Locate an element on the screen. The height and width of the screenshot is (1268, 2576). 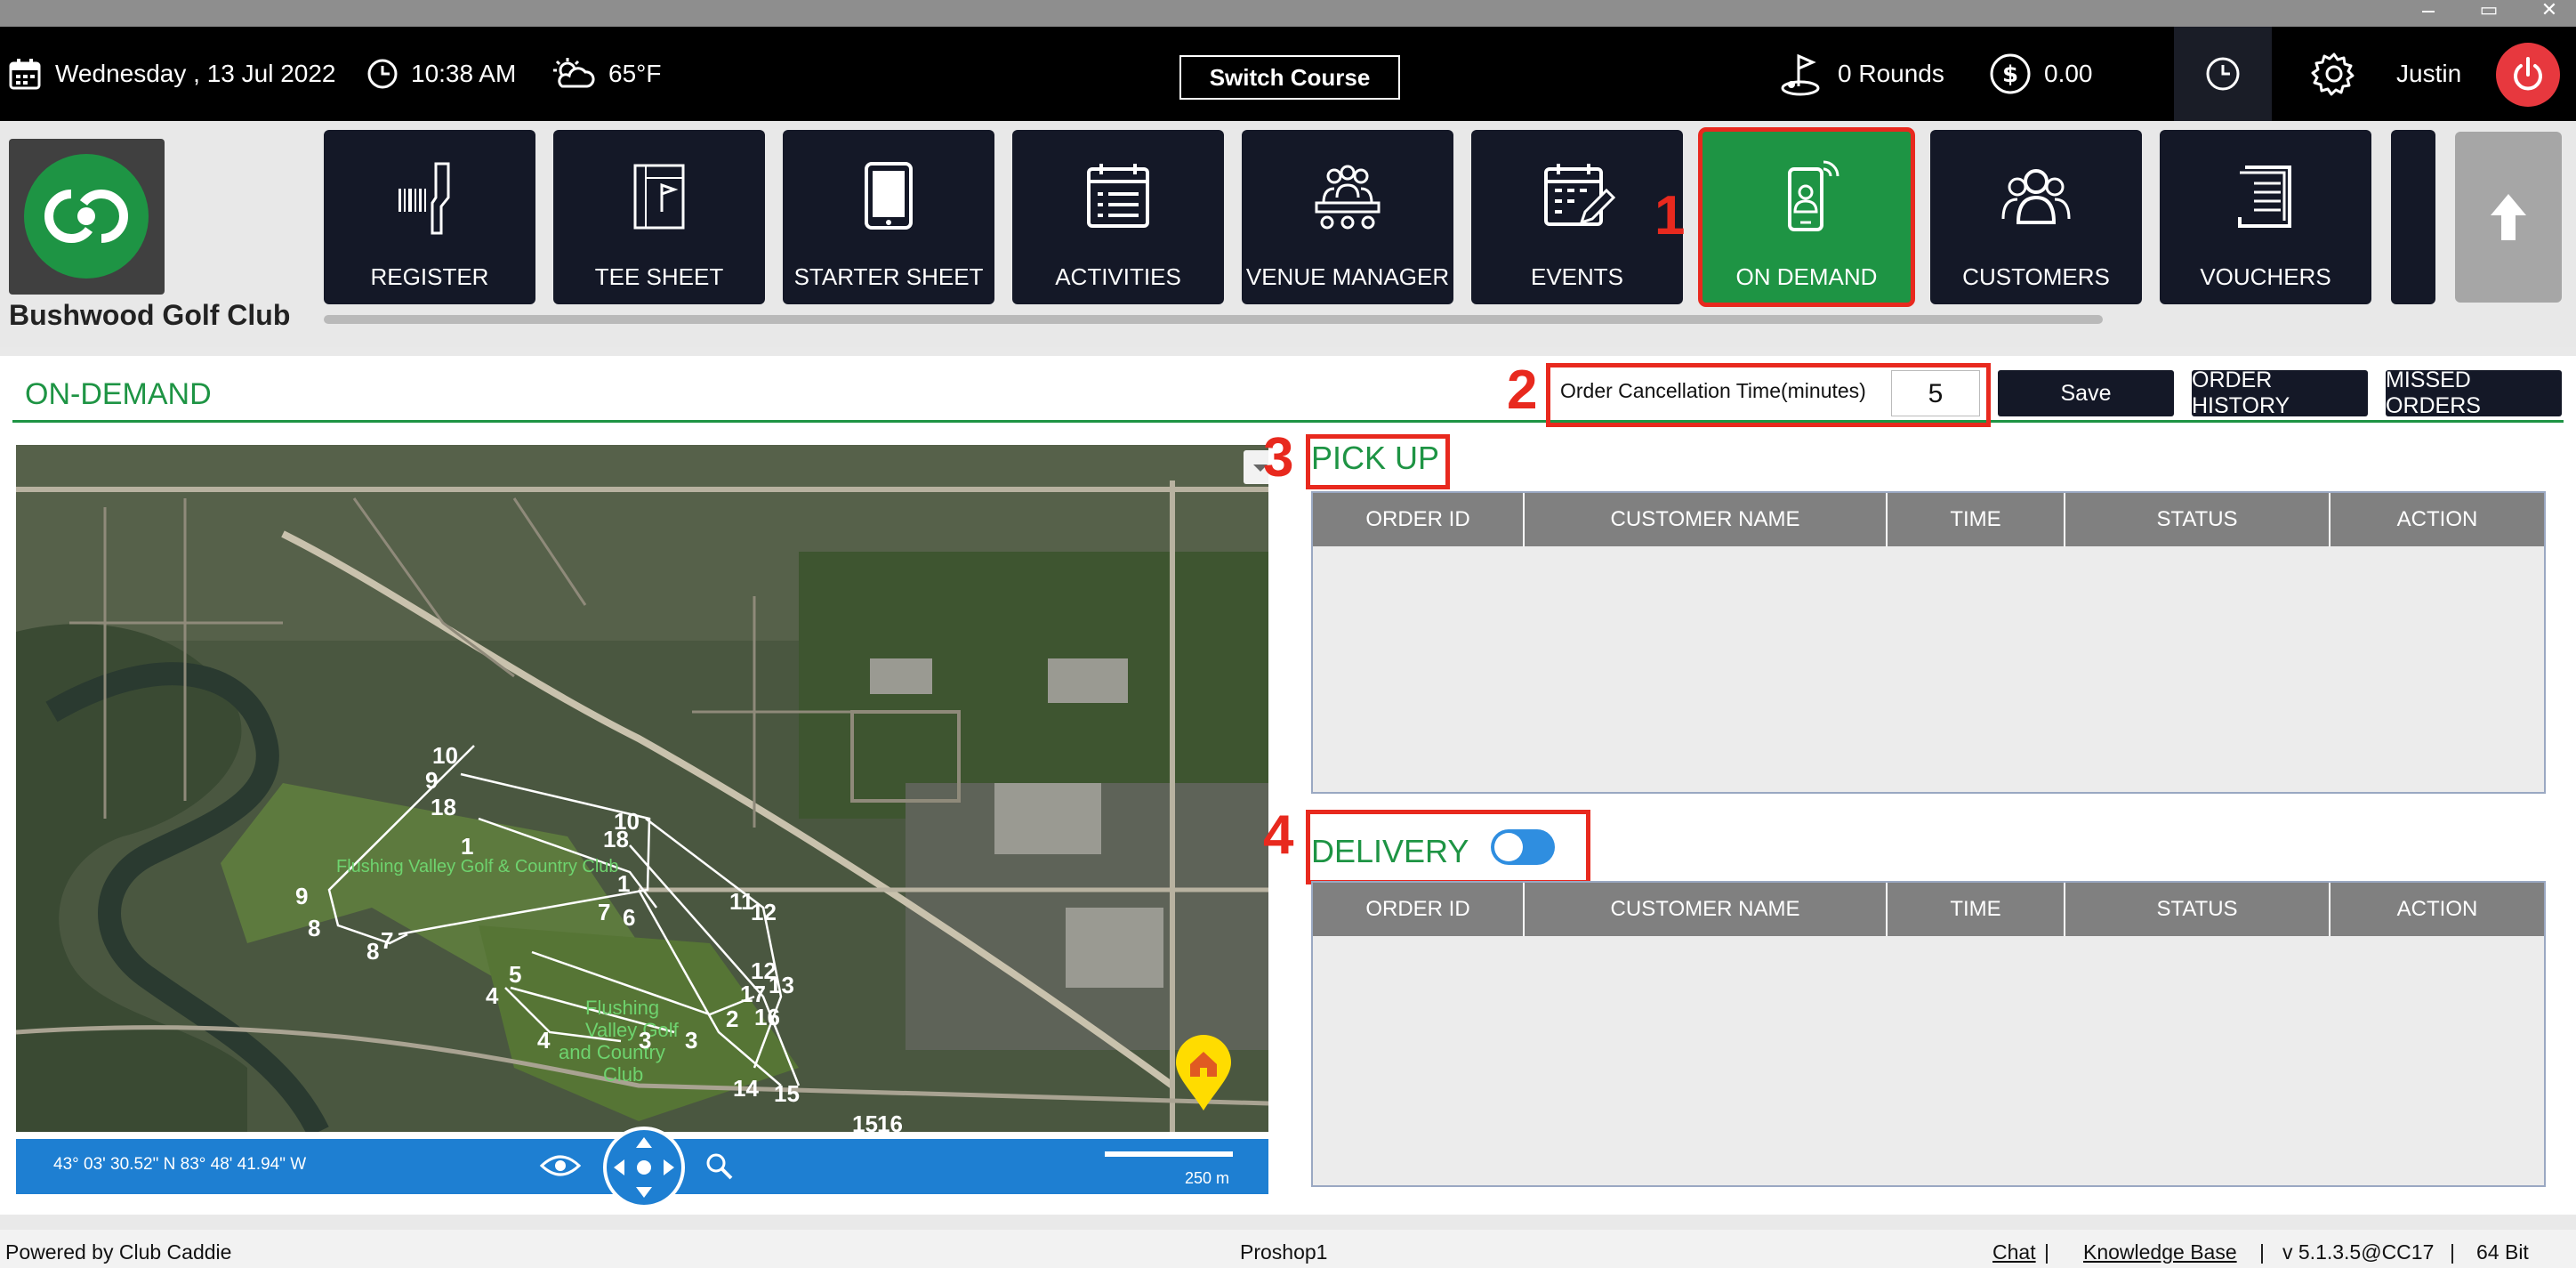
map-coordinates: 43° 03' 30.52" N 83° 48' 41.94" W is located at coordinates (180, 1164).